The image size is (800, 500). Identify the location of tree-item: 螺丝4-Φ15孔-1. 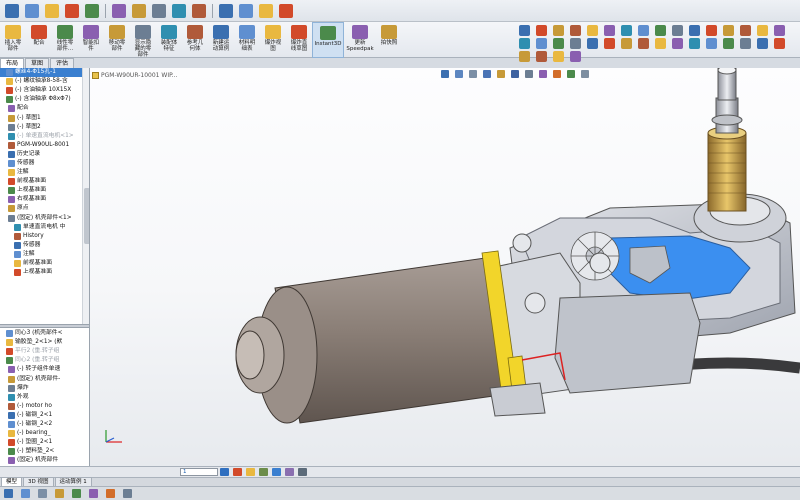
(44, 73).